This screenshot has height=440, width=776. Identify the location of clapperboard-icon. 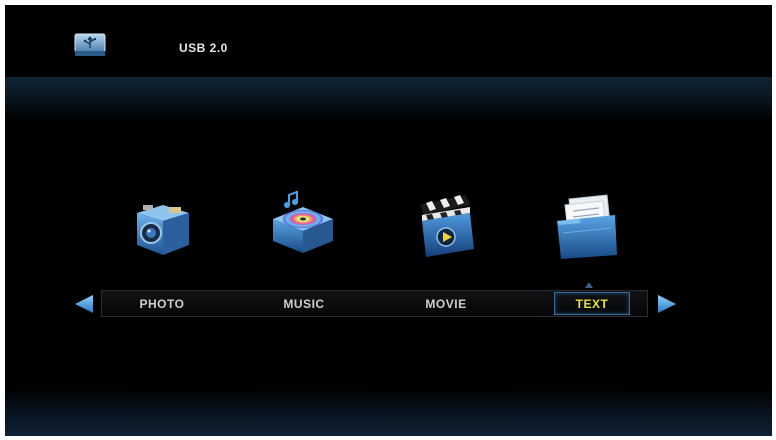
(445, 226).